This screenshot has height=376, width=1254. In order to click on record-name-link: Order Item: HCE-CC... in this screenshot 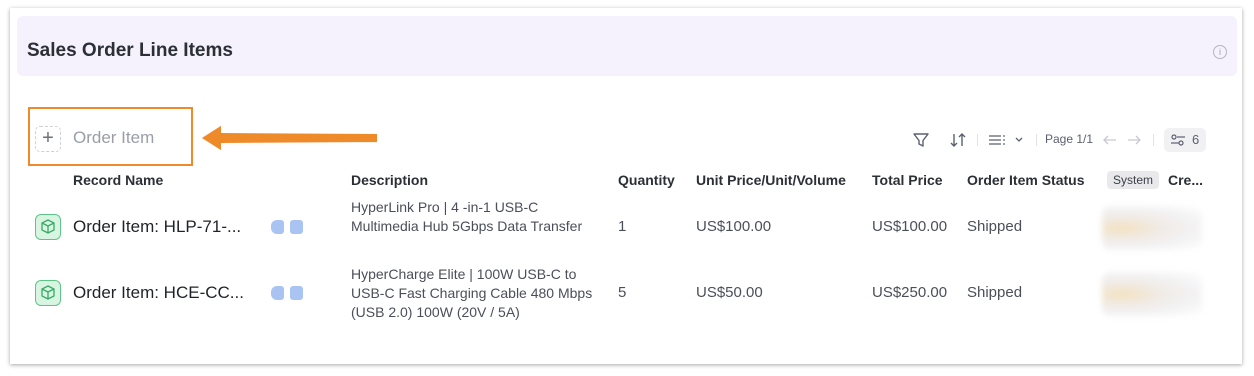, I will do `click(158, 293)`.